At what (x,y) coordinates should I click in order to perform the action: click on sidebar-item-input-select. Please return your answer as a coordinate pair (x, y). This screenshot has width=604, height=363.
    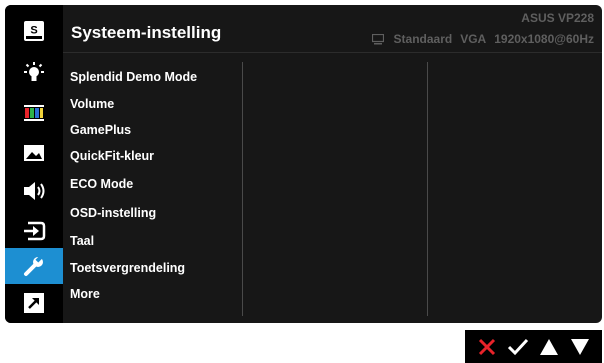
    Looking at the image, I should click on (34, 231).